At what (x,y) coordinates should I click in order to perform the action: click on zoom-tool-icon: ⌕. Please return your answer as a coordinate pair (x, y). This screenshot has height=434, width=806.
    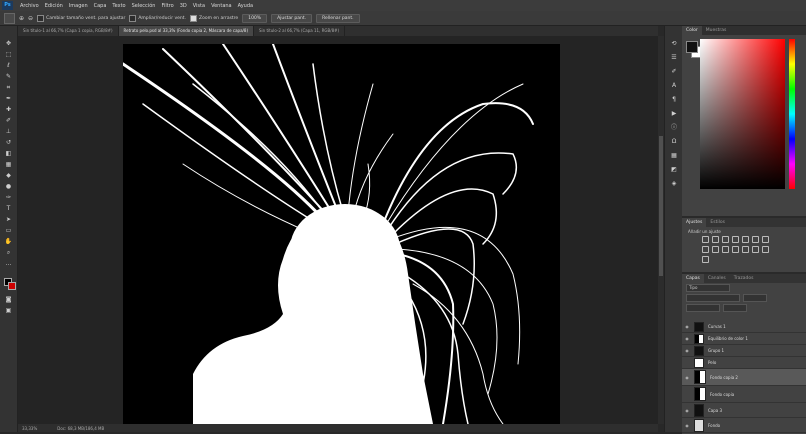
    Looking at the image, I should click on (8, 252).